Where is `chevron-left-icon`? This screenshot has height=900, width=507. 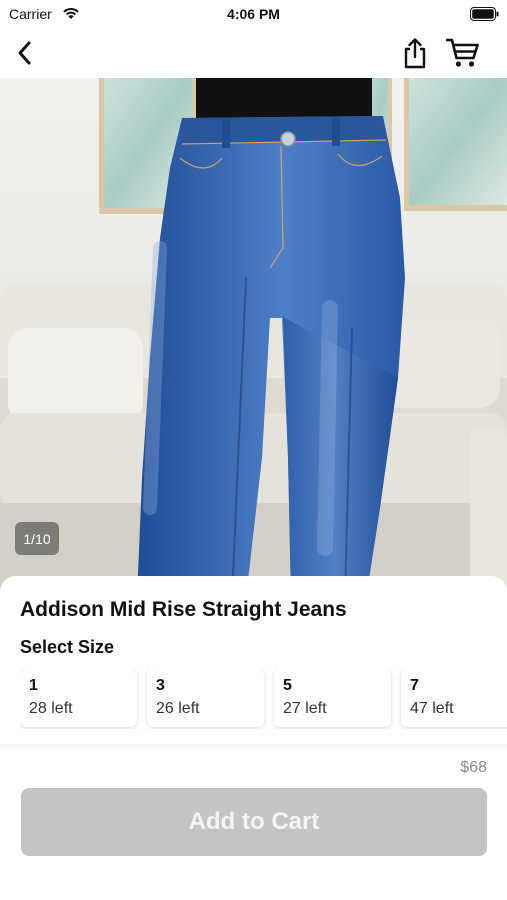
chevron-left-icon is located at coordinates (24, 53).